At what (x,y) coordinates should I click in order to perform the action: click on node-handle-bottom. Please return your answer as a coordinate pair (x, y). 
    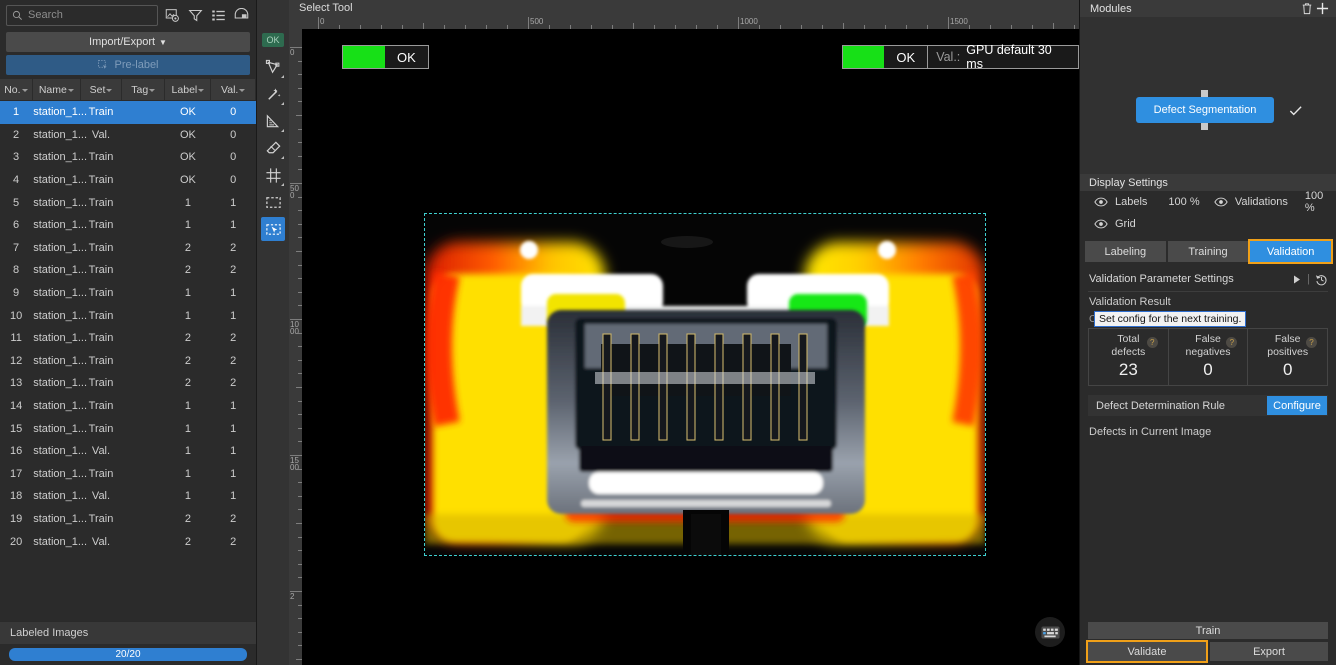
    Looking at the image, I should click on (1204, 126).